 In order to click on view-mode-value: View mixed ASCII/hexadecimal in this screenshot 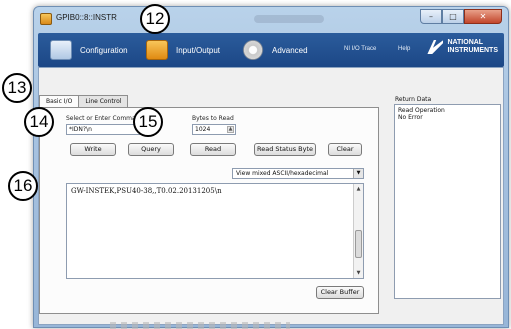, I will do `click(282, 173)`.